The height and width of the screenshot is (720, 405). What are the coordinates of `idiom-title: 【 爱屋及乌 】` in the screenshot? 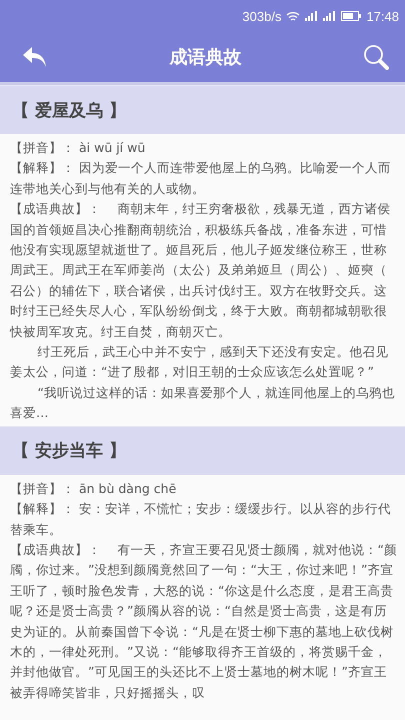 It's located at (69, 110).